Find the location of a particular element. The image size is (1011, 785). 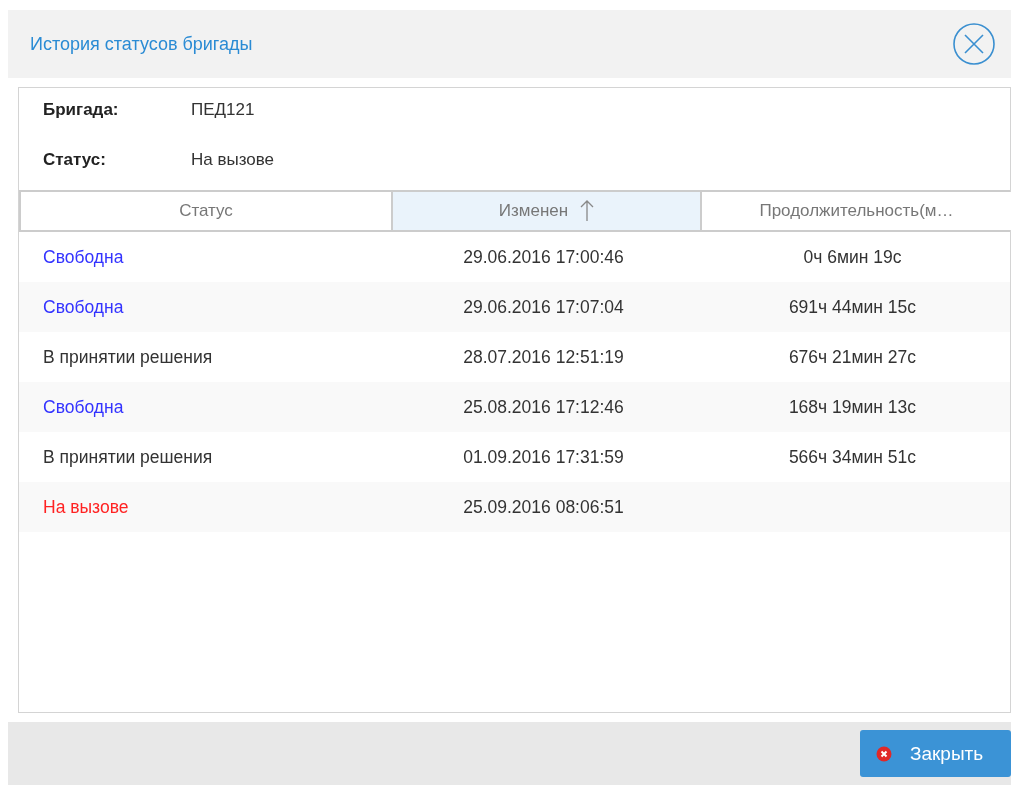

field-value: ПЕД121 is located at coordinates (223, 110).